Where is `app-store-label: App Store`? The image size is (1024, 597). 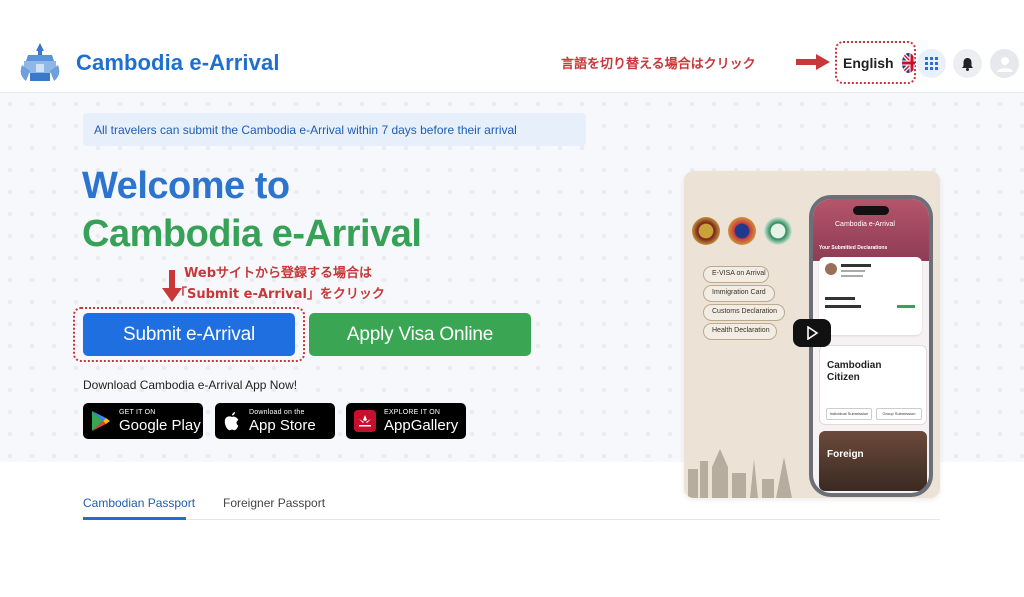
app-store-label: App Store is located at coordinates (282, 425).